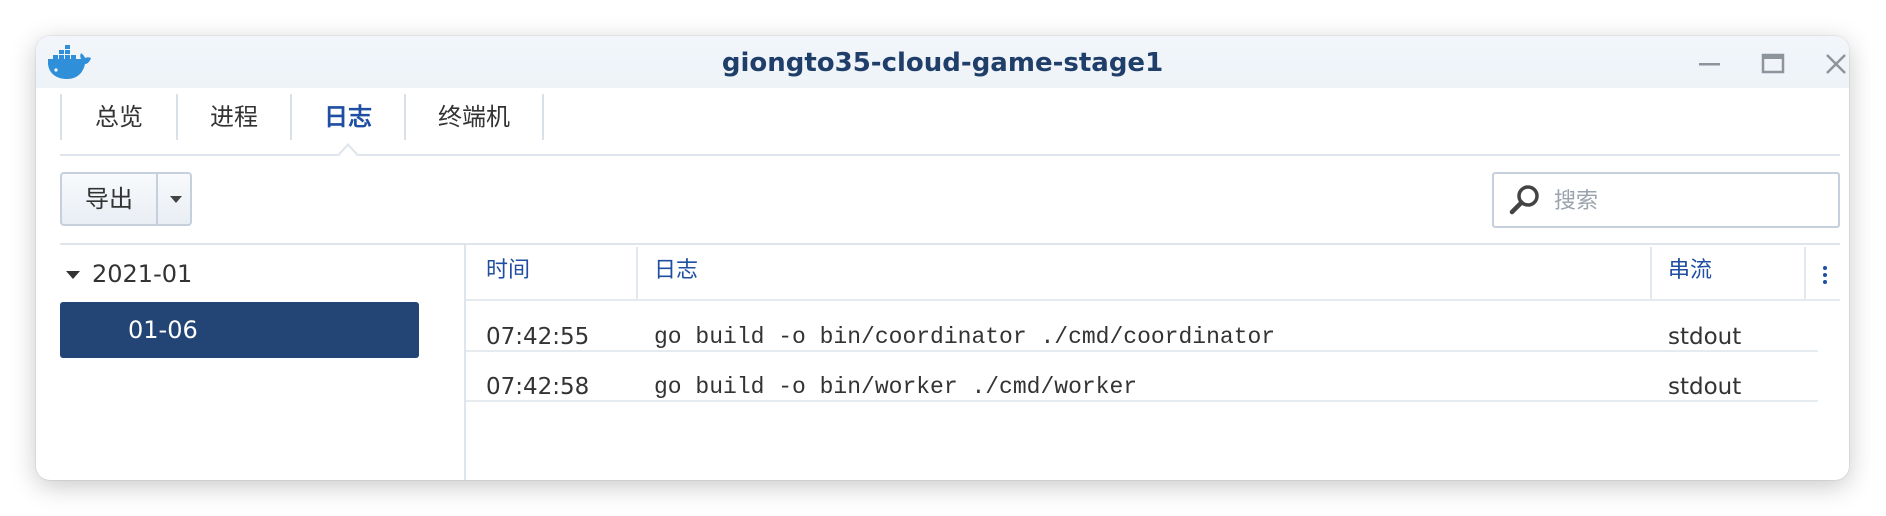 This screenshot has width=1886, height=516. I want to click on tab-terminal: 终端机, so click(474, 117).